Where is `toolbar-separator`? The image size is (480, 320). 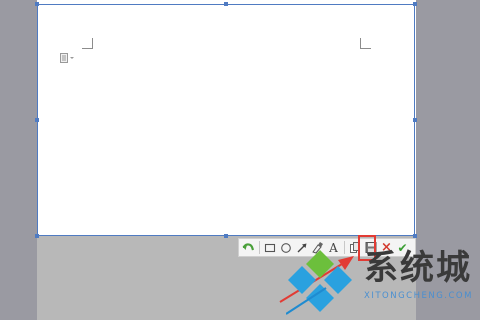 toolbar-separator is located at coordinates (259, 247).